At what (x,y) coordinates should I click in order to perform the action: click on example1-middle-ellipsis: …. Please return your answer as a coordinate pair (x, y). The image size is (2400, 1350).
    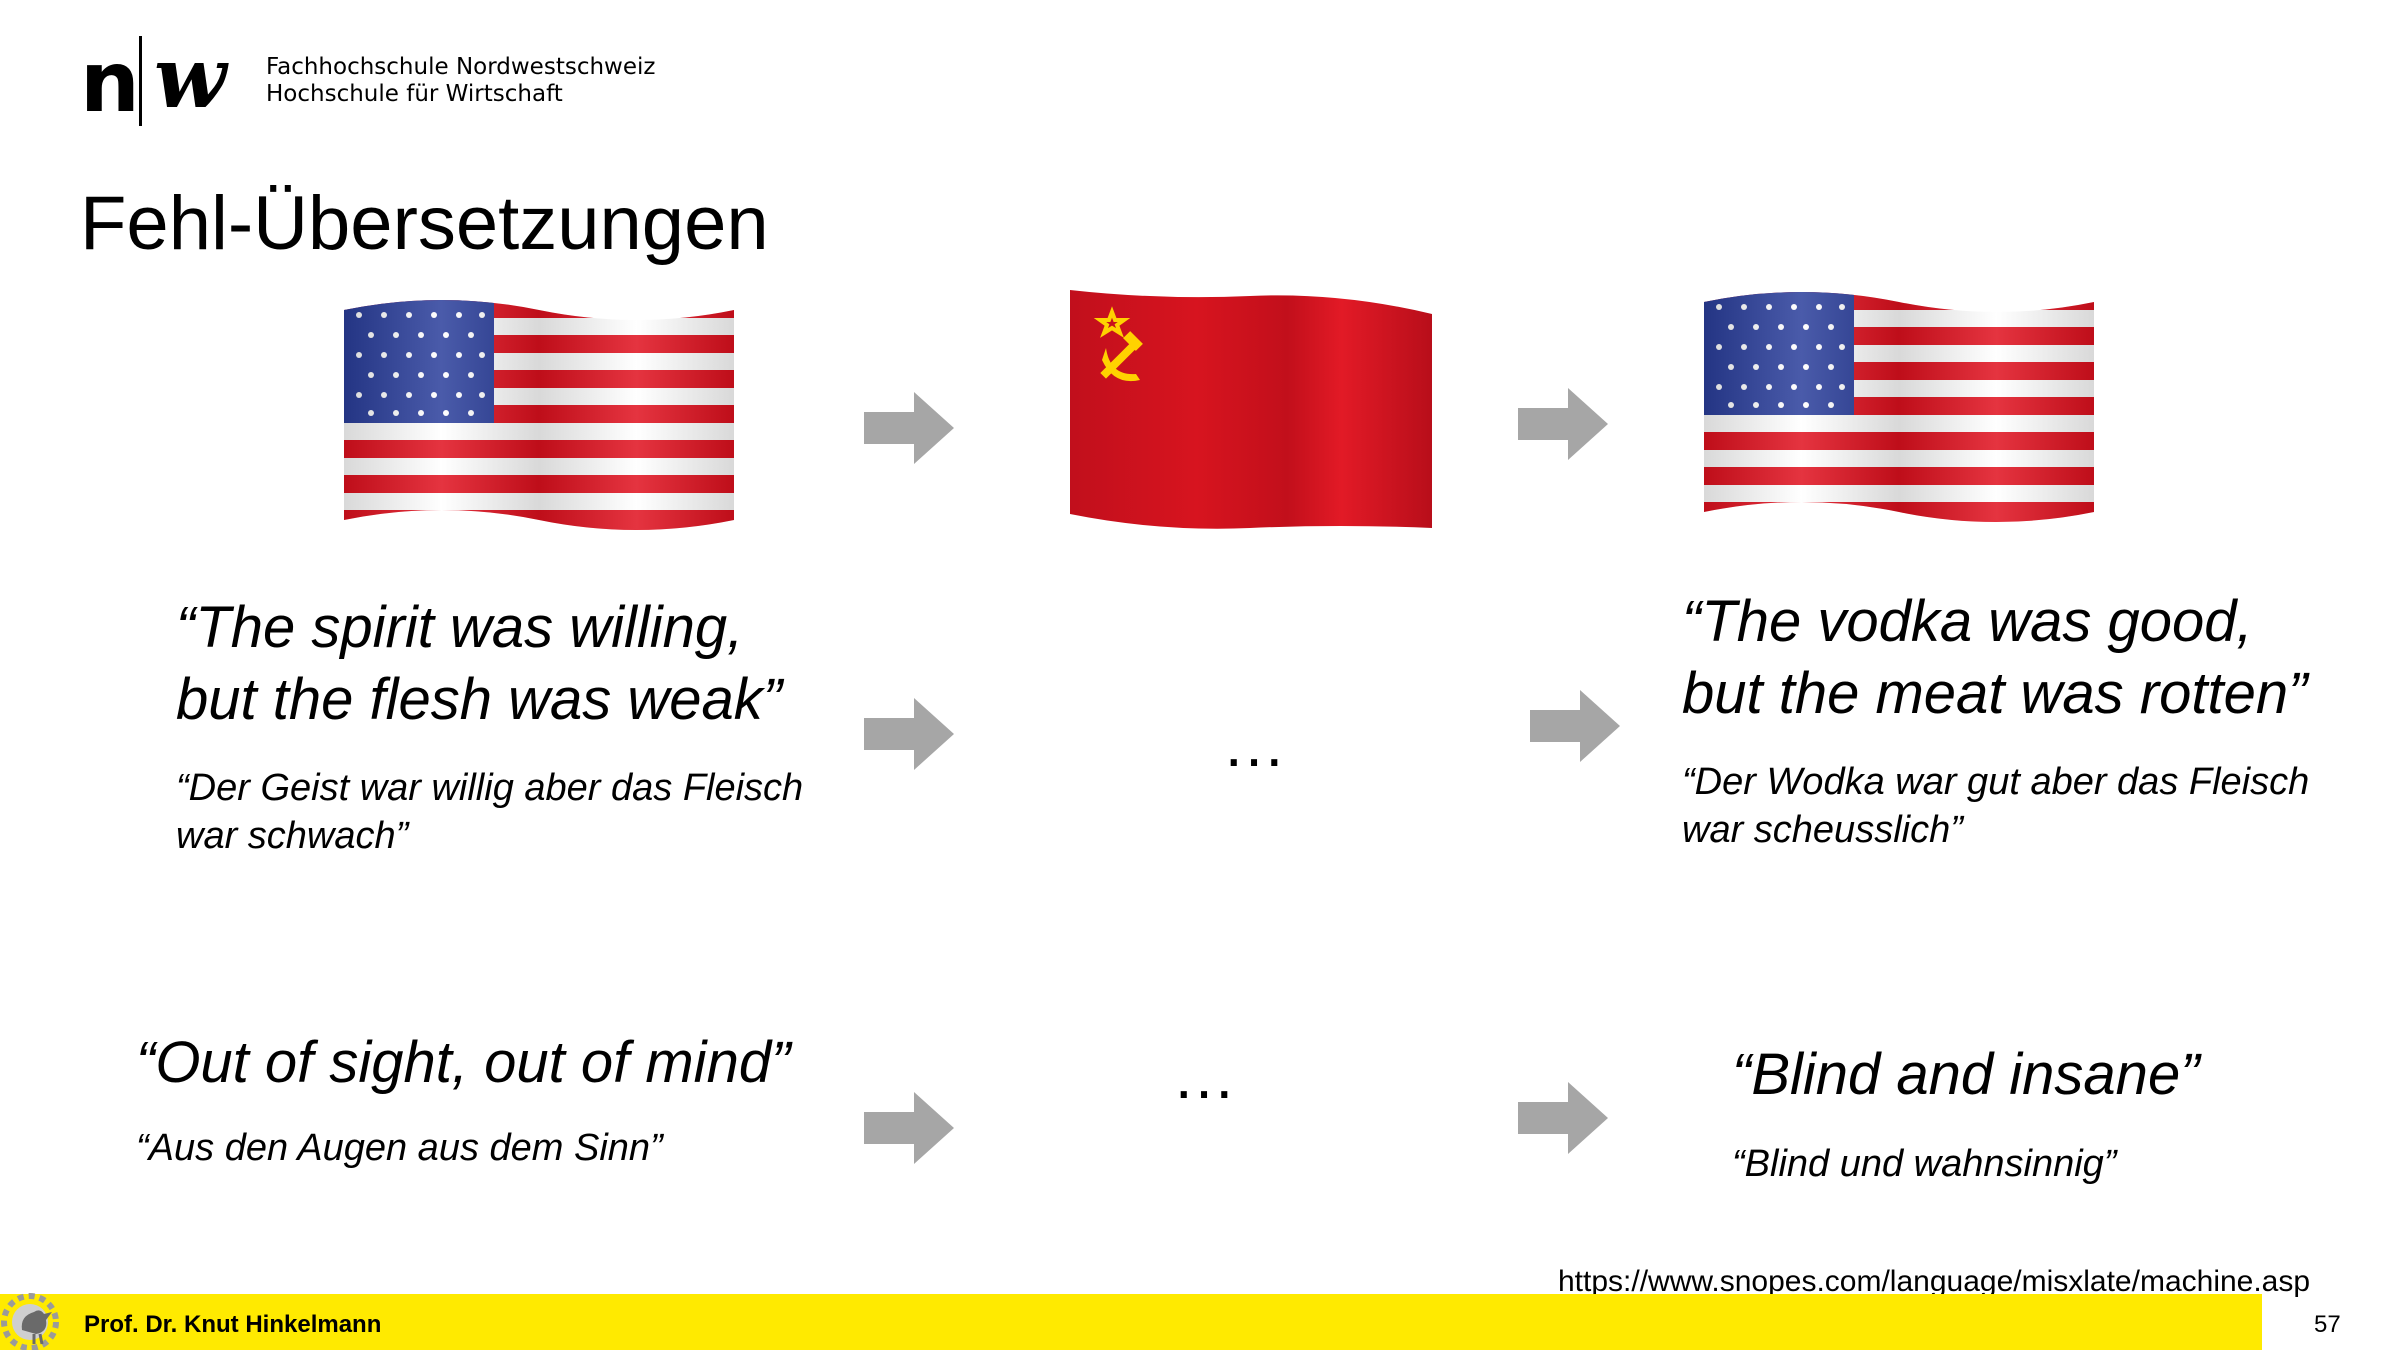
    Looking at the image, I should click on (1259, 744).